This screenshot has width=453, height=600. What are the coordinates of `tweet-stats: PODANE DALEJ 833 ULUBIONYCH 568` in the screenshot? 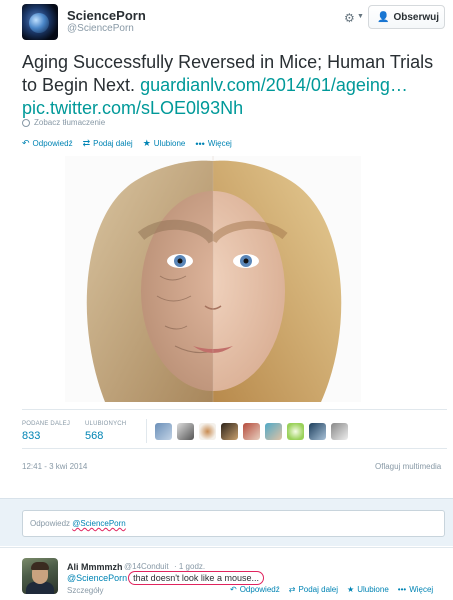 It's located at (234, 429).